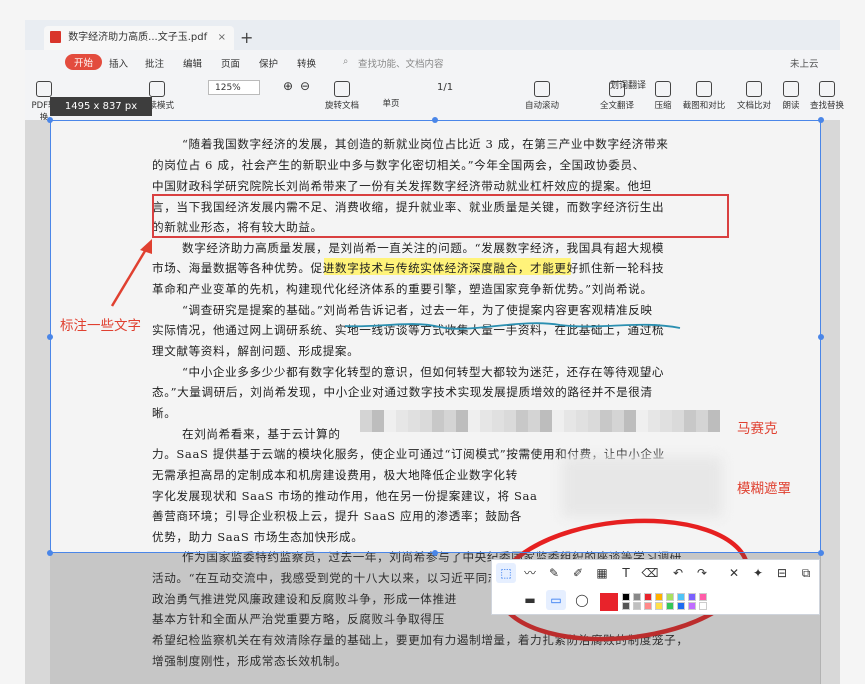 This screenshot has height=684, width=865. What do you see at coordinates (758, 573) in the screenshot?
I see `pin-icon: ✦` at bounding box center [758, 573].